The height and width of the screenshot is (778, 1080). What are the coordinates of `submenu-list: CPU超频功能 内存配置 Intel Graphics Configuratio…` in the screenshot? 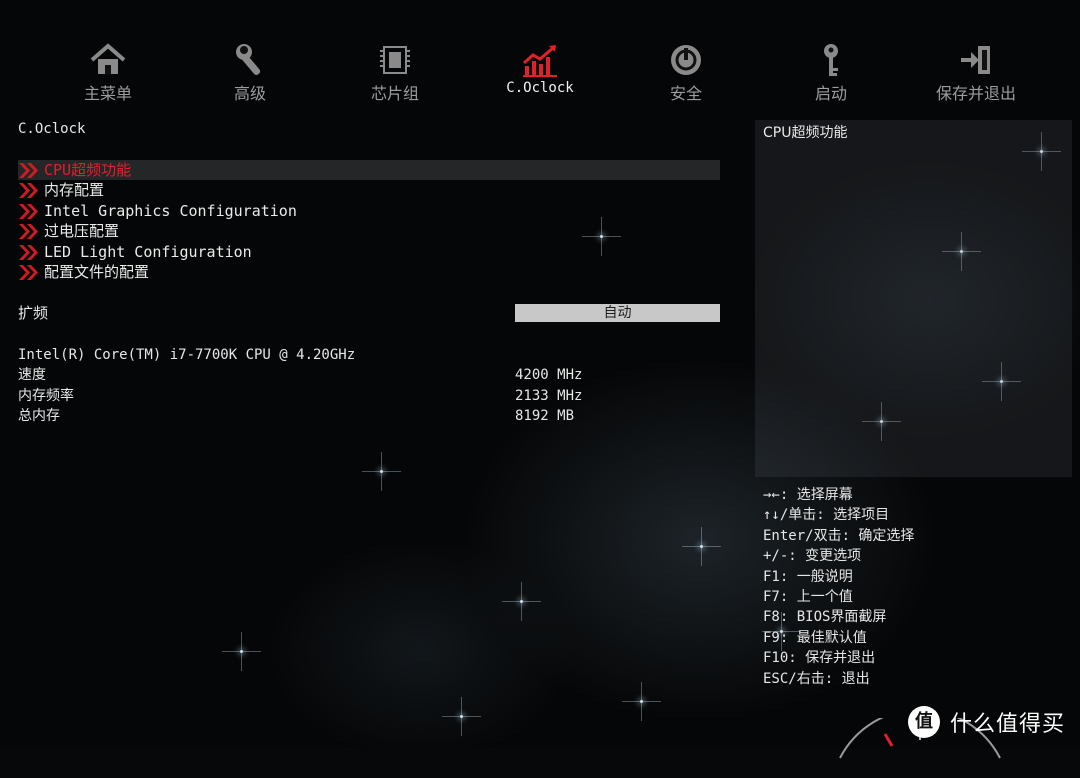 It's located at (369, 221).